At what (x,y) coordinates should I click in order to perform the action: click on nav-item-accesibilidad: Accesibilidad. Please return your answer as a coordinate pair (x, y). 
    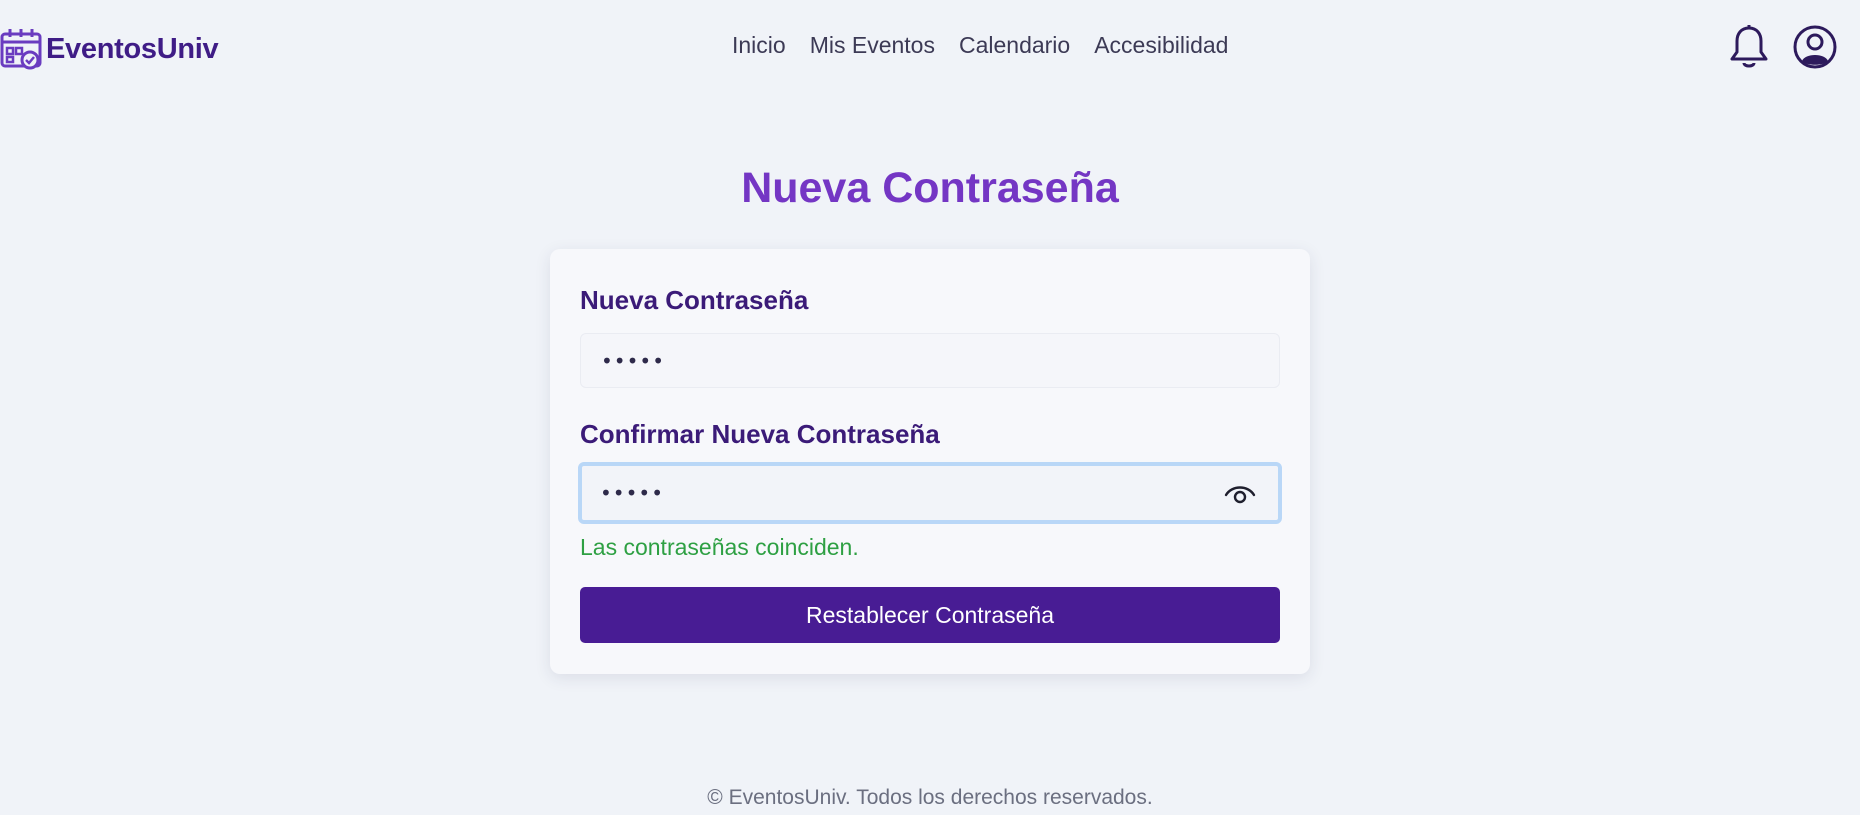
    Looking at the image, I should click on (1161, 45).